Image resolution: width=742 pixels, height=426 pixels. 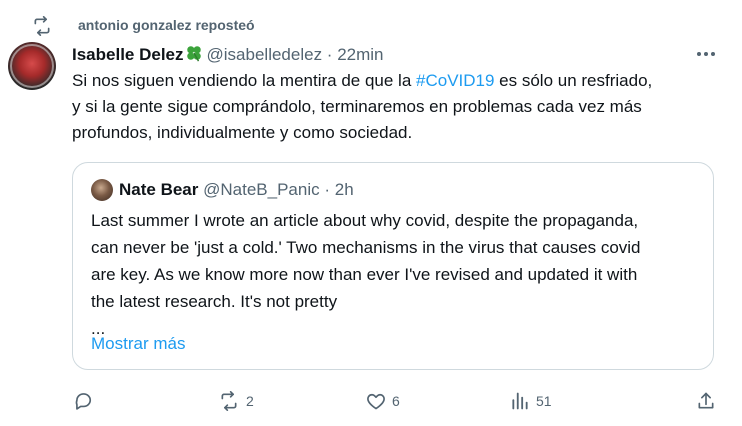 What do you see at coordinates (128, 54) in the screenshot?
I see `author-name: Isabelle Delez` at bounding box center [128, 54].